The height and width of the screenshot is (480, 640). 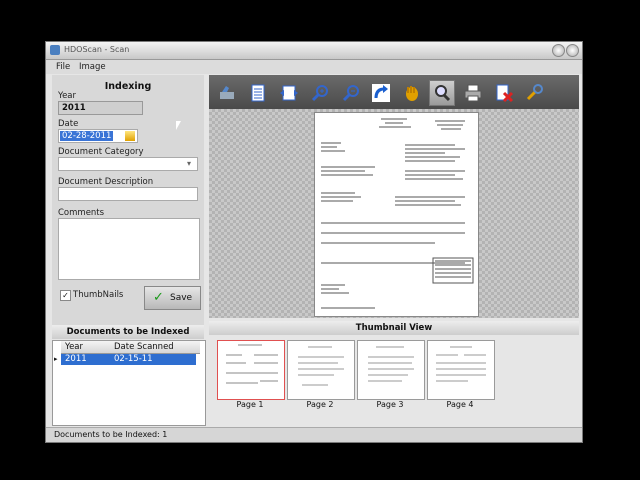 What do you see at coordinates (473, 93) in the screenshot?
I see `print-icon` at bounding box center [473, 93].